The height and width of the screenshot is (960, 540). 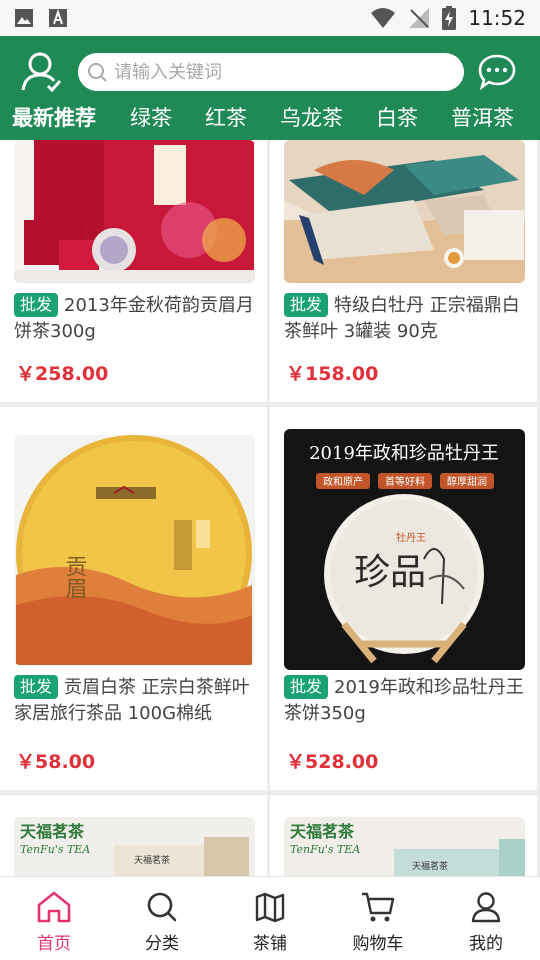 I want to click on nav-cart: 购物车, so click(x=378, y=918).